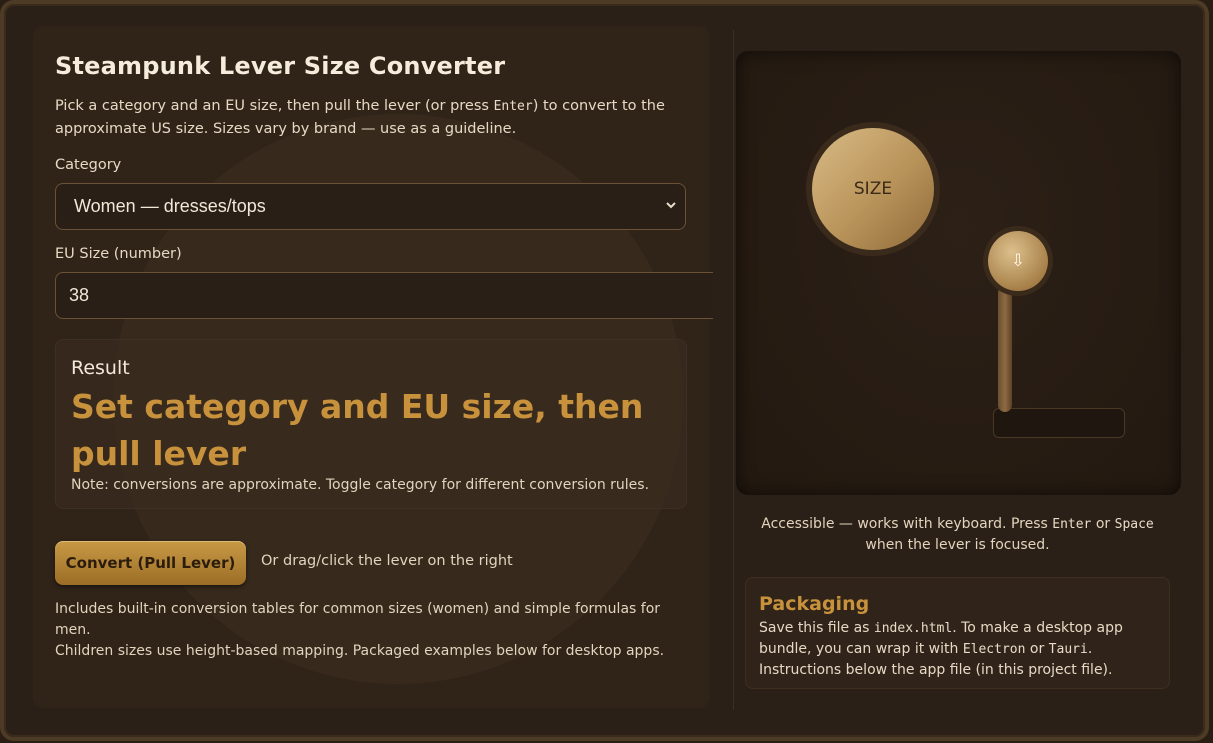 The image size is (1213, 743). Describe the element at coordinates (88, 165) in the screenshot. I see `category-label: Category` at that location.